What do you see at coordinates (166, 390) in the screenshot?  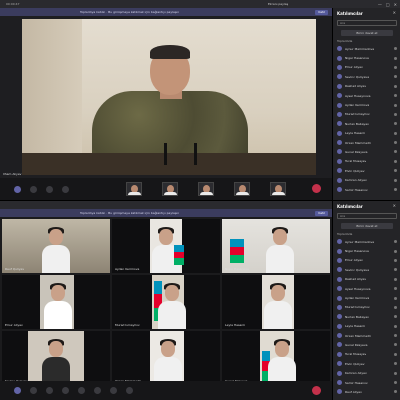 I see `call-controls-bar` at bounding box center [166, 390].